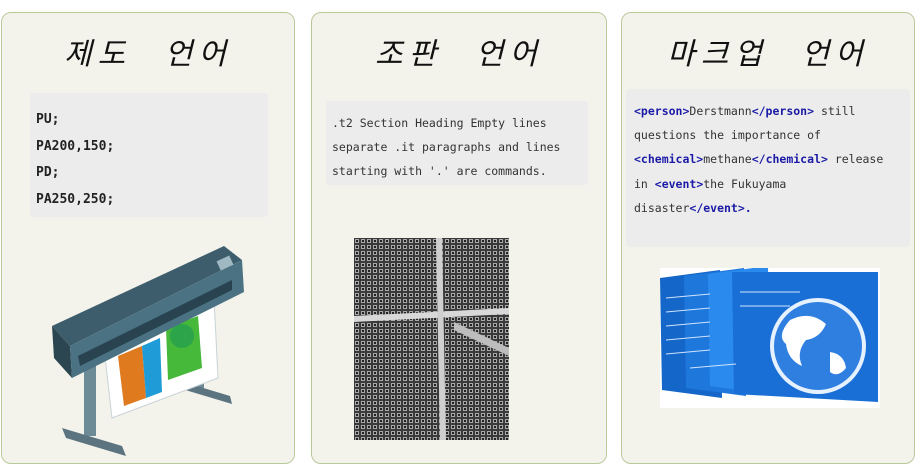 The width and height of the screenshot is (917, 466). Describe the element at coordinates (770, 338) in the screenshot. I see `globe-documents-icon` at that location.